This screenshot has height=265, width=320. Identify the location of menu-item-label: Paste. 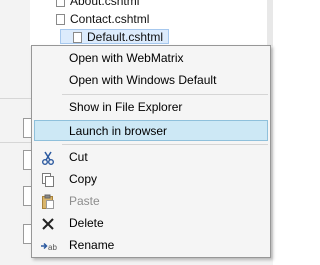
(84, 201).